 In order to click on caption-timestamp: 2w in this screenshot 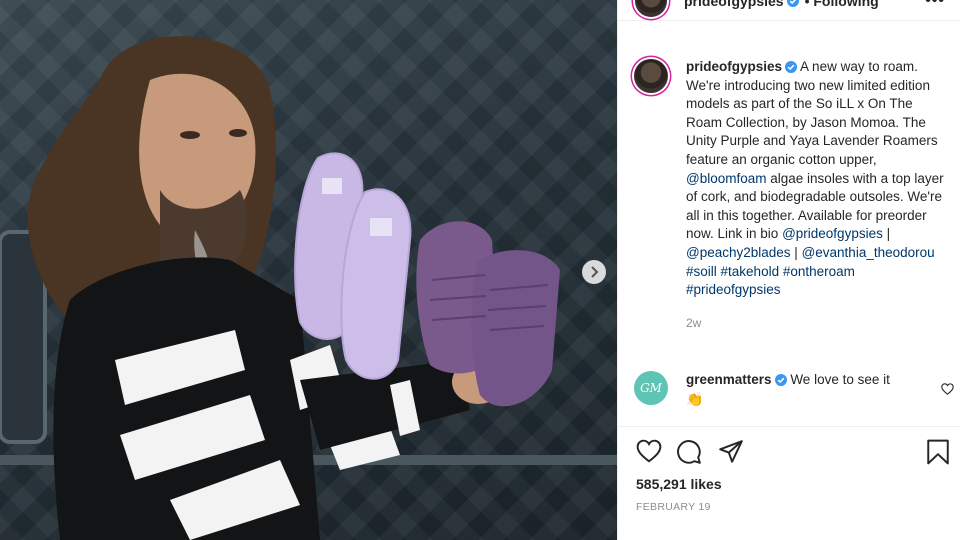, I will do `click(819, 323)`.